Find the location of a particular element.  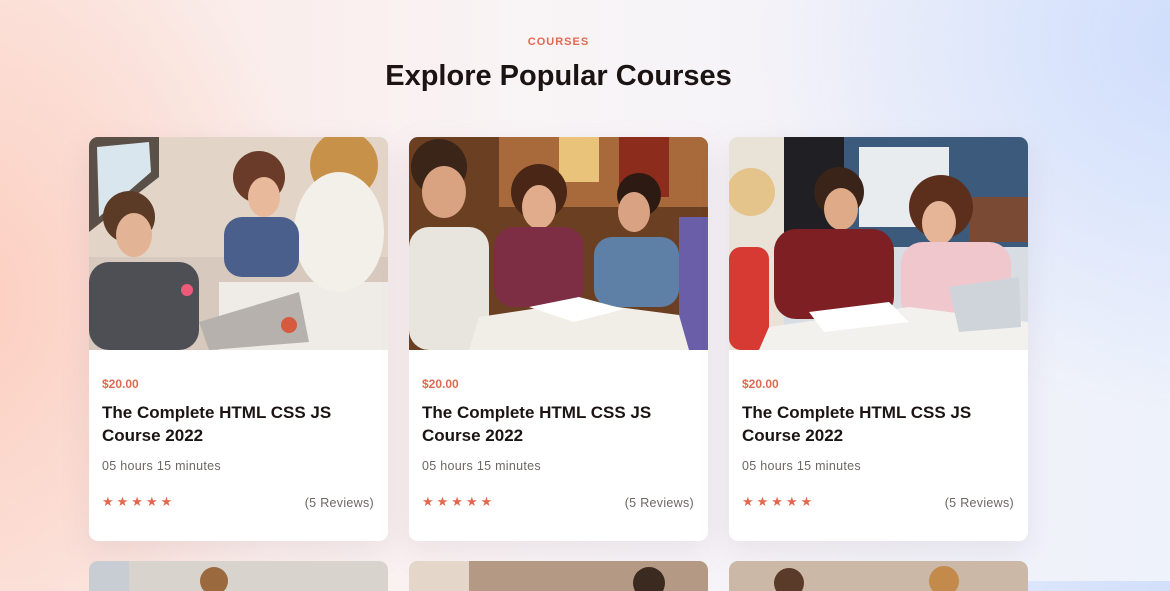

students-studying-with-laptop-photo is located at coordinates (238, 243).